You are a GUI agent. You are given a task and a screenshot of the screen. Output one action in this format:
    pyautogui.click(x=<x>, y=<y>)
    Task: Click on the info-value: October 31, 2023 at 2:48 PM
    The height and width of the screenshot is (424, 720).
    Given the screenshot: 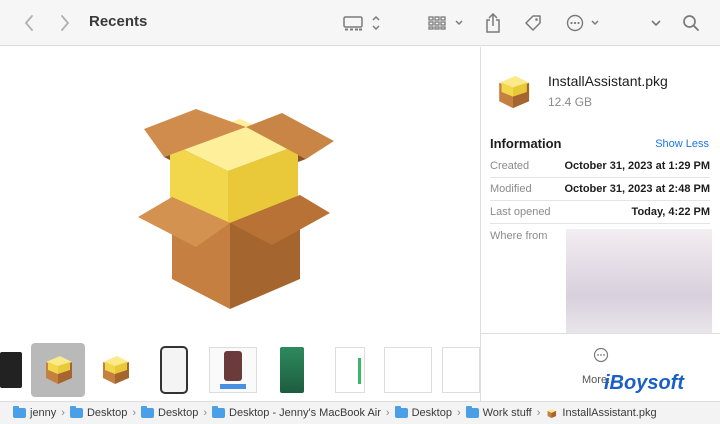 What is the action you would take?
    pyautogui.click(x=637, y=189)
    